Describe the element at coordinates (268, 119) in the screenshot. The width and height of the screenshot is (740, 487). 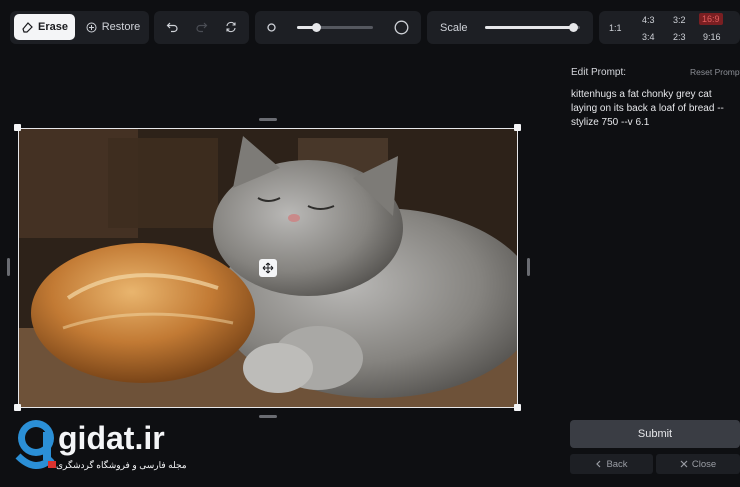
I see `top-edge-handle` at that location.